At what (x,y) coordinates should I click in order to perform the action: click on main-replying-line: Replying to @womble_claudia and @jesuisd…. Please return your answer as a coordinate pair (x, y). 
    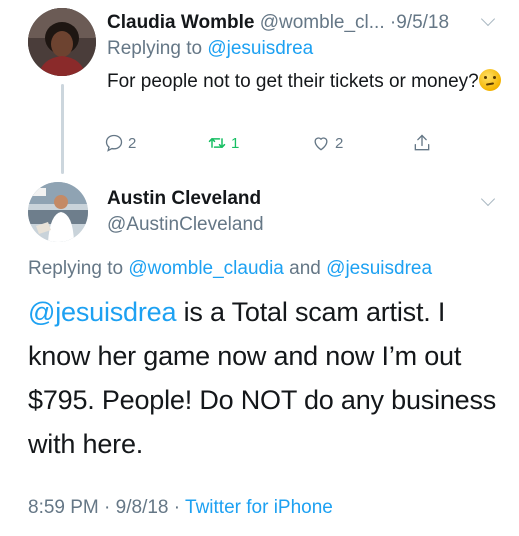
    Looking at the image, I should click on (230, 269).